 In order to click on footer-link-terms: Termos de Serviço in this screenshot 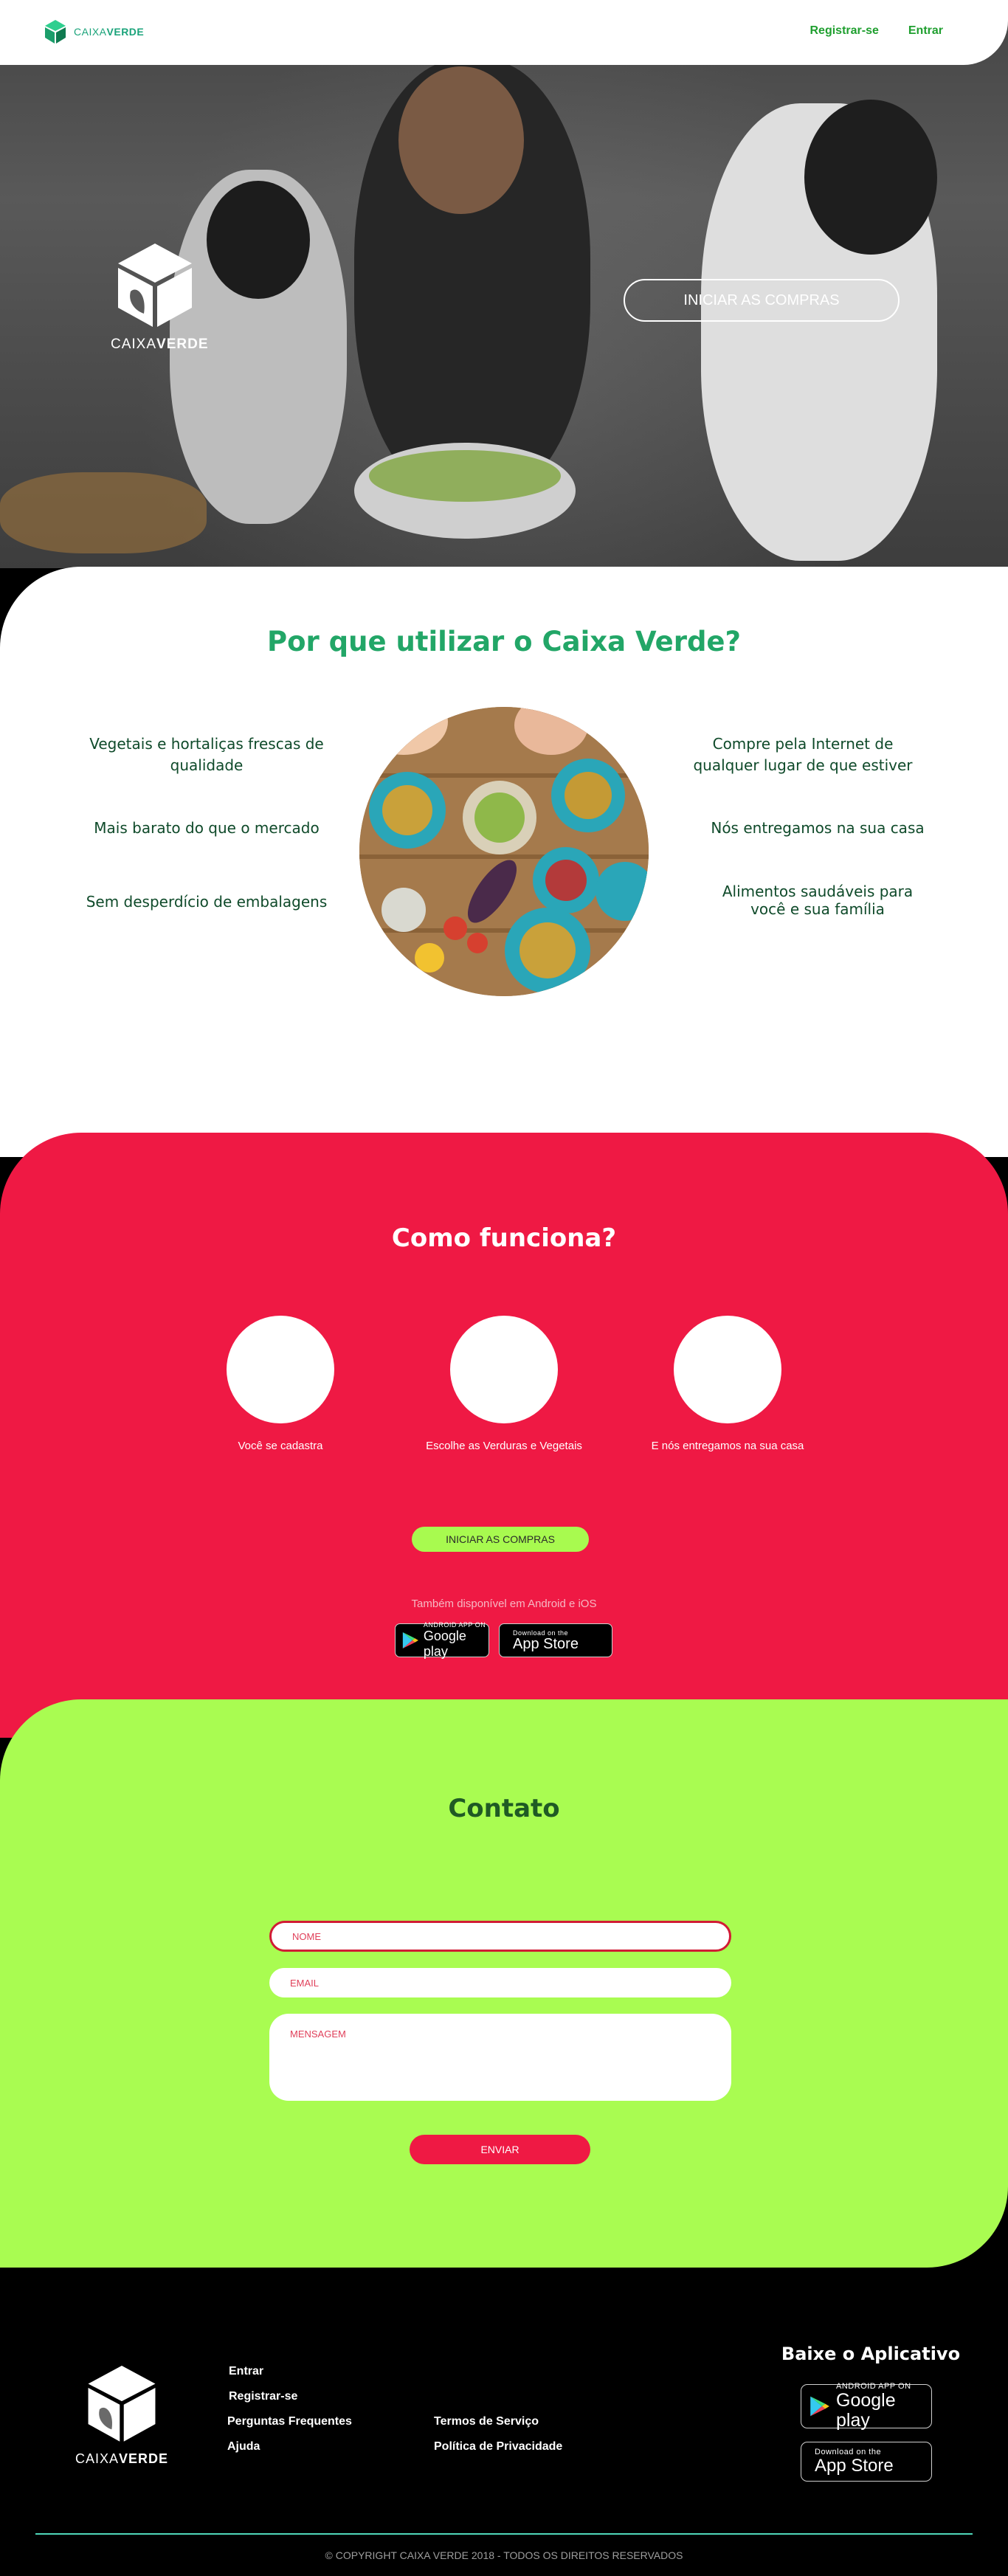, I will do `click(487, 2421)`.